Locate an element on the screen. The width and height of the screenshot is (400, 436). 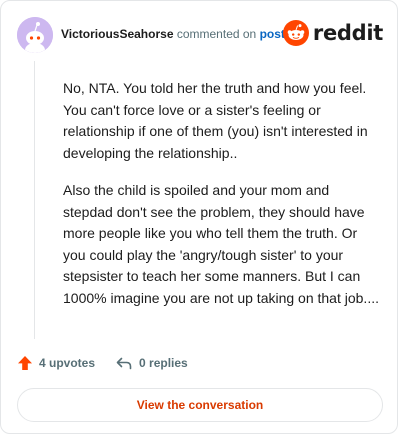
upvote-button: 4 upvotes is located at coordinates (56, 363).